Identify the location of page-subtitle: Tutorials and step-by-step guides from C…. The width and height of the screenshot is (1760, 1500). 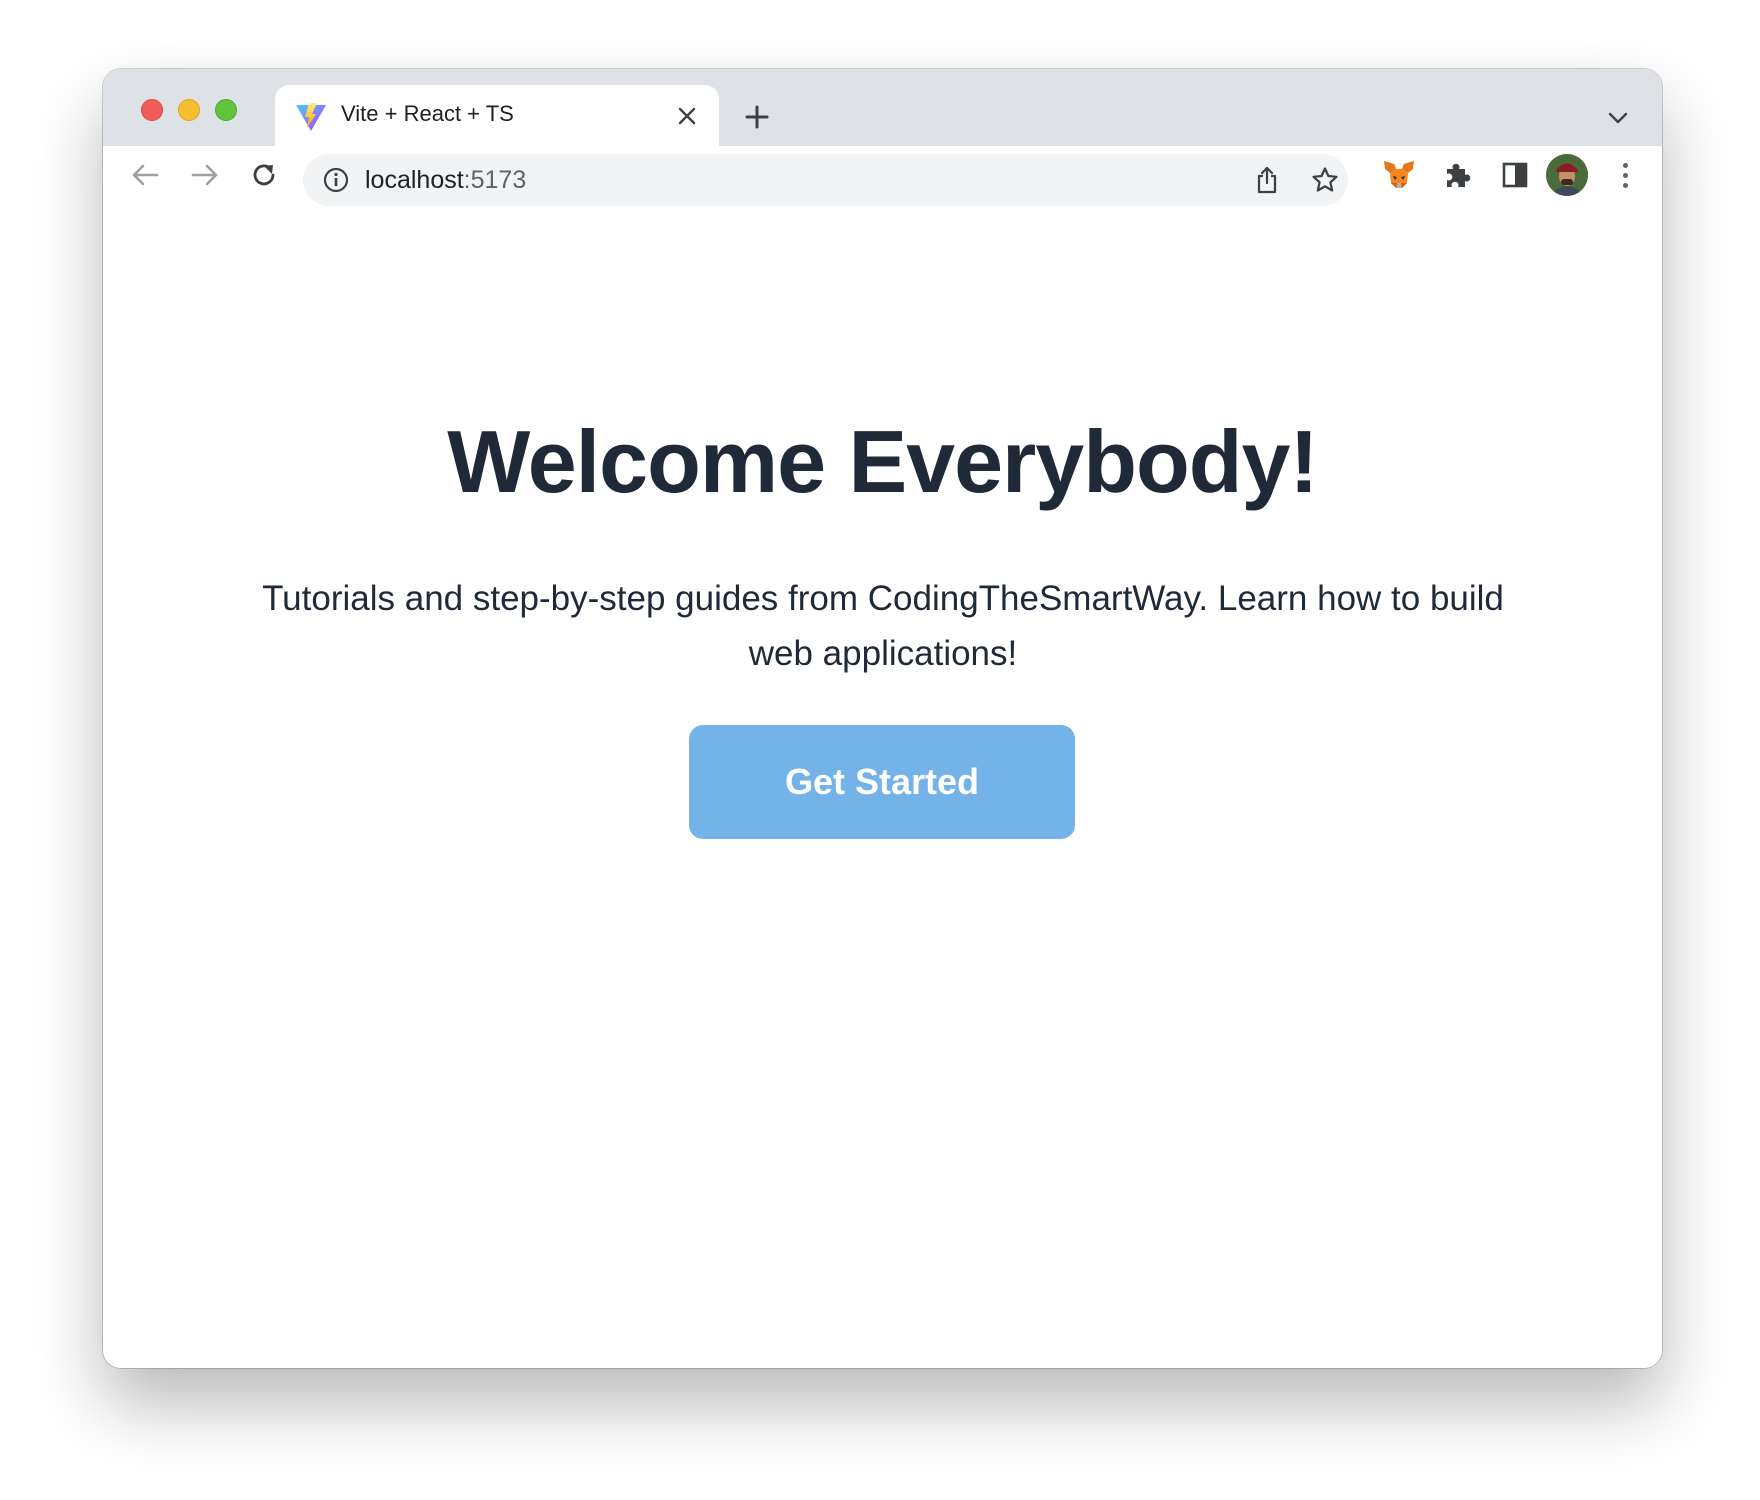
(883, 626).